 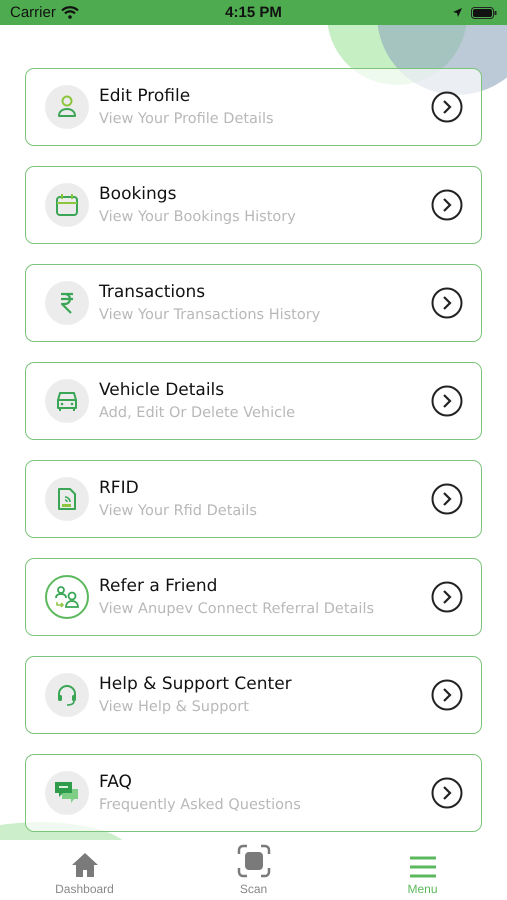 What do you see at coordinates (145, 96) in the screenshot?
I see `menu-item-title: Edit Profile` at bounding box center [145, 96].